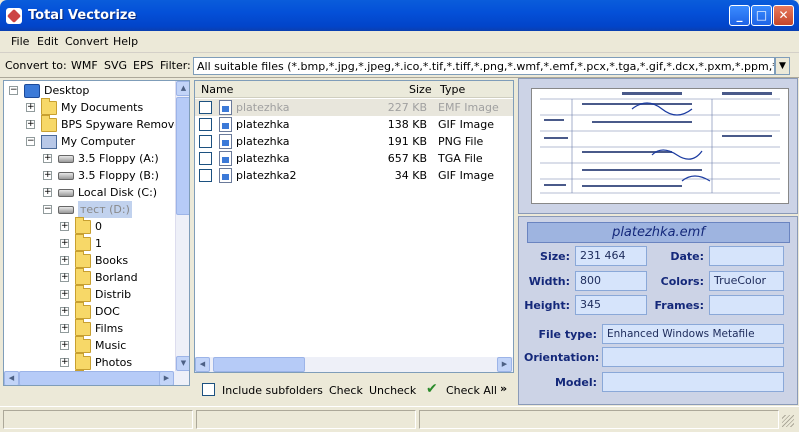  What do you see at coordinates (143, 65) in the screenshot?
I see `convert-eps-button: EPS` at bounding box center [143, 65].